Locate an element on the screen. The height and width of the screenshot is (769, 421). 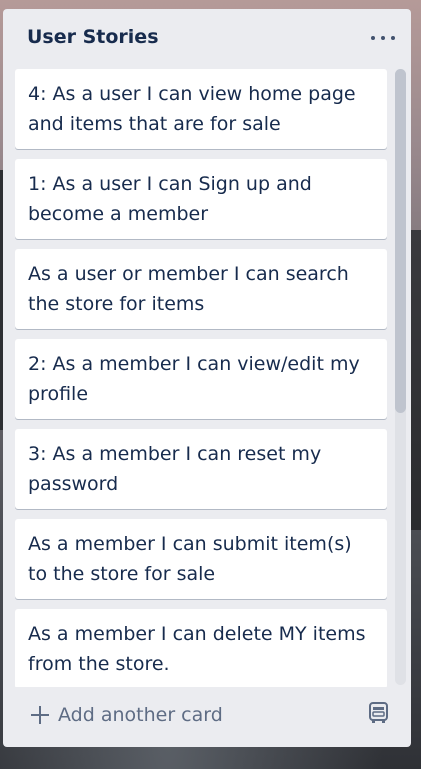
card-list-scrollbar is located at coordinates (400, 377).